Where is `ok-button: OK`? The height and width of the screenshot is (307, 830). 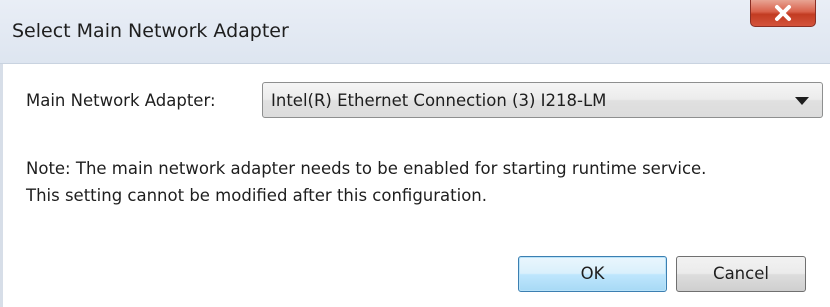
ok-button: OK is located at coordinates (592, 274).